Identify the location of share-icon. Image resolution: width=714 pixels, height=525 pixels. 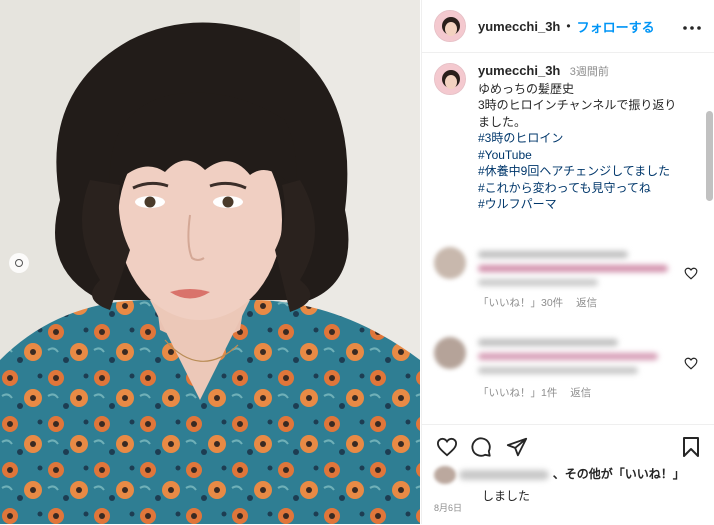
(517, 449).